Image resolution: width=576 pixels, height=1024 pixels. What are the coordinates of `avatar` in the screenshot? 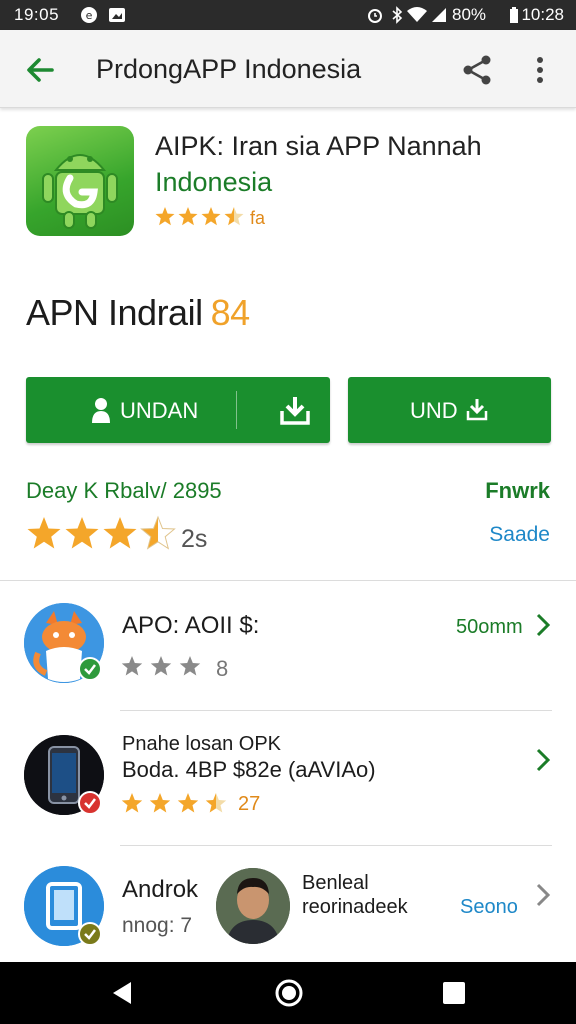 It's located at (253, 906).